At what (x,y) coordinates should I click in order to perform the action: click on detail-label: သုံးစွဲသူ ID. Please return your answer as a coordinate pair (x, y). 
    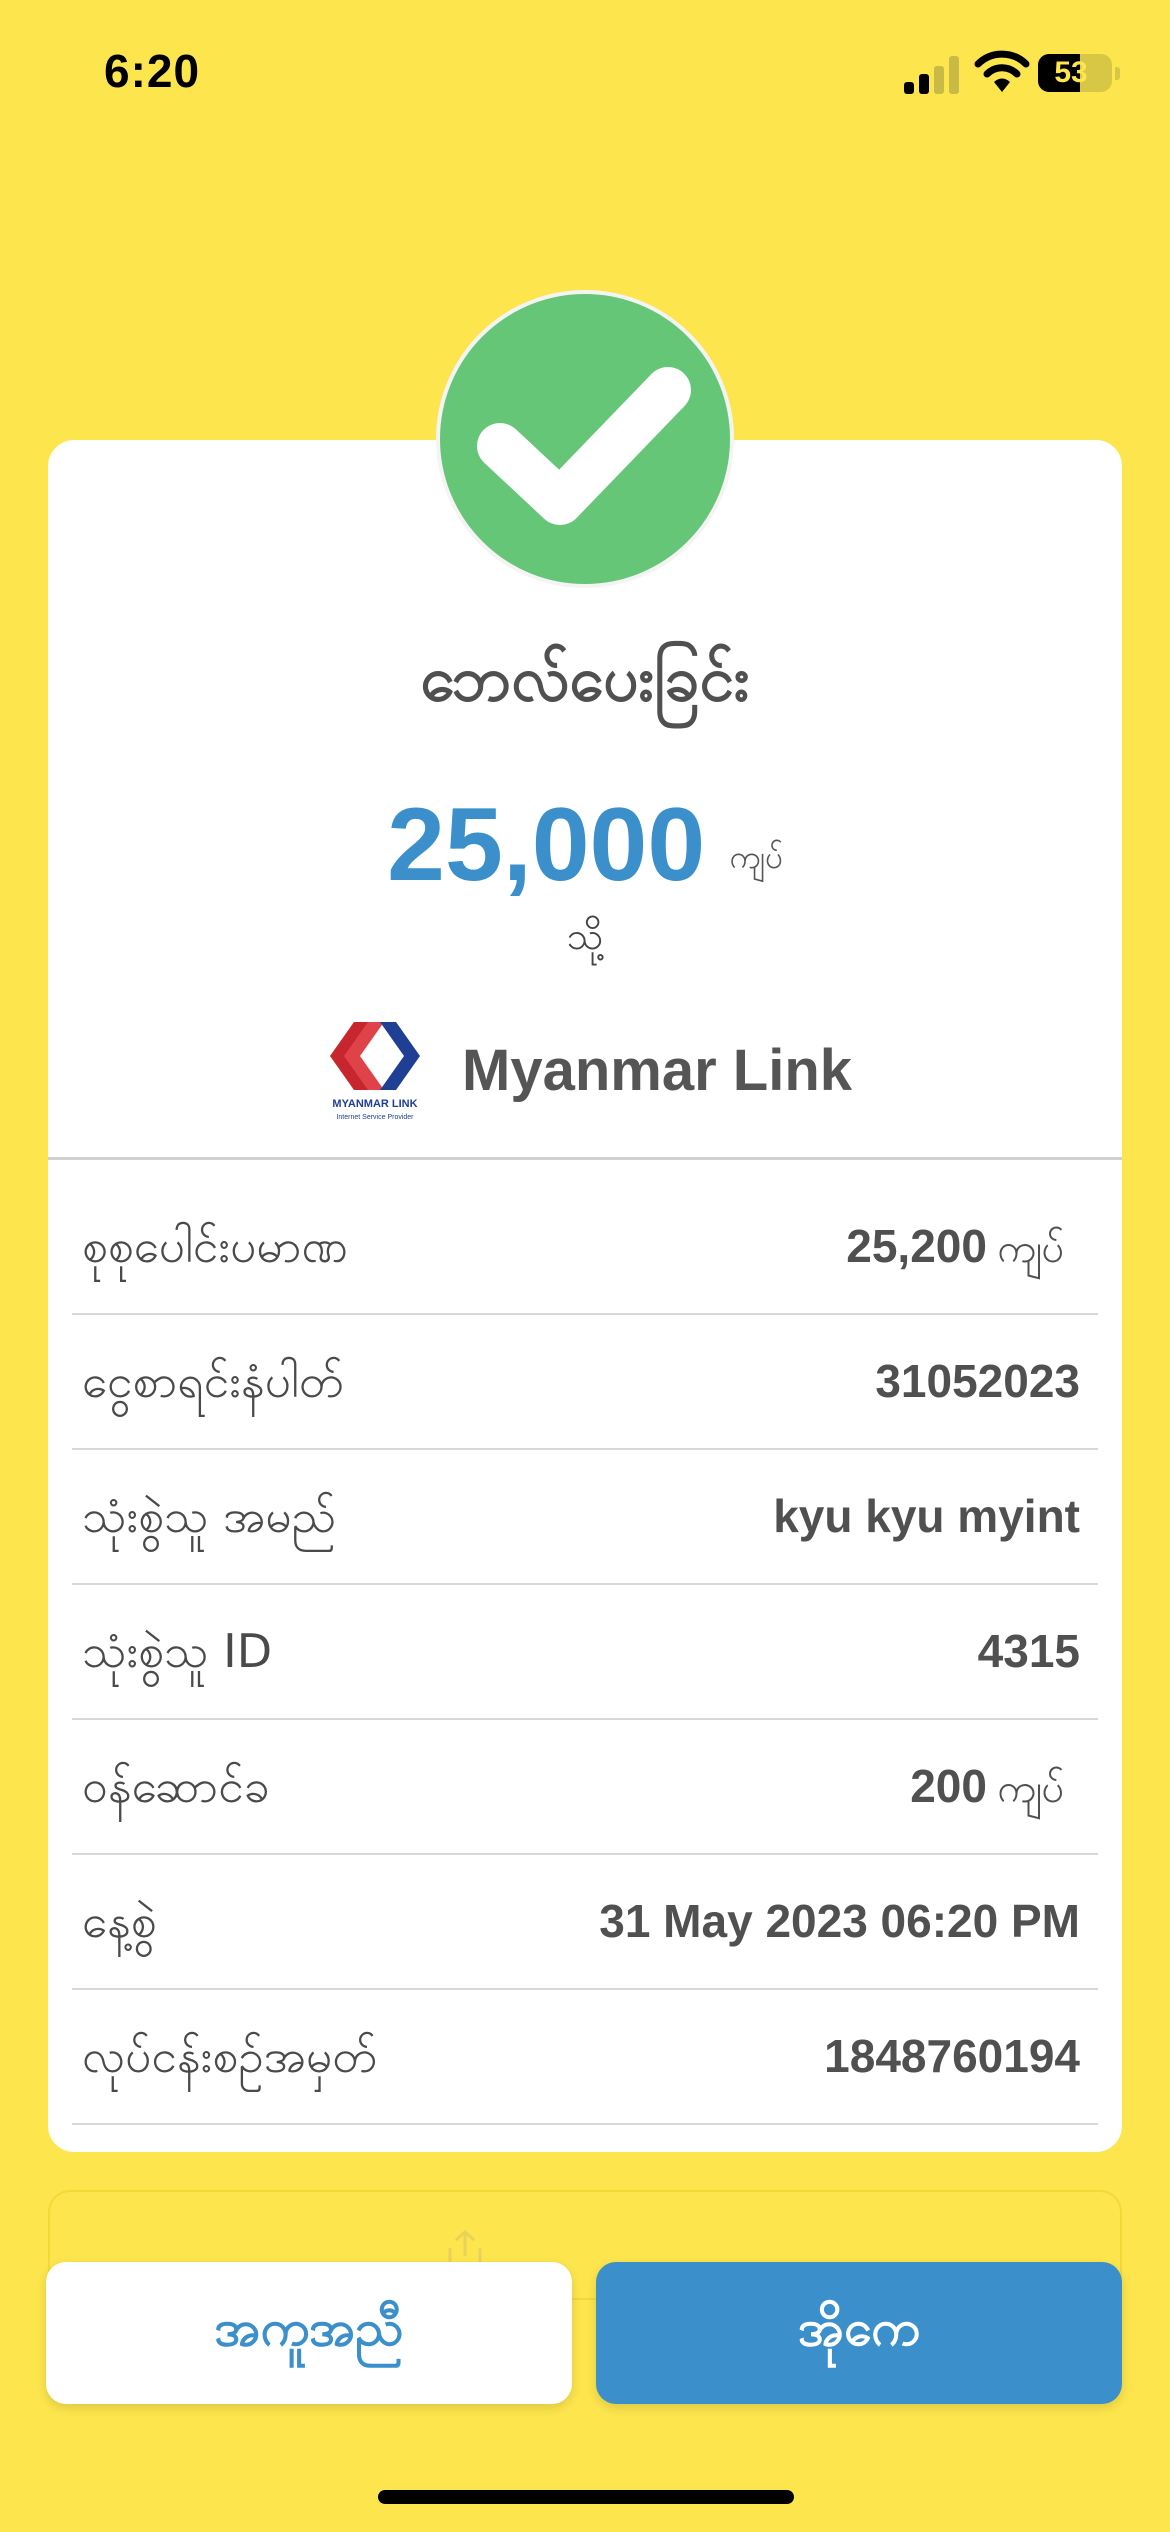
    Looking at the image, I should click on (177, 1651).